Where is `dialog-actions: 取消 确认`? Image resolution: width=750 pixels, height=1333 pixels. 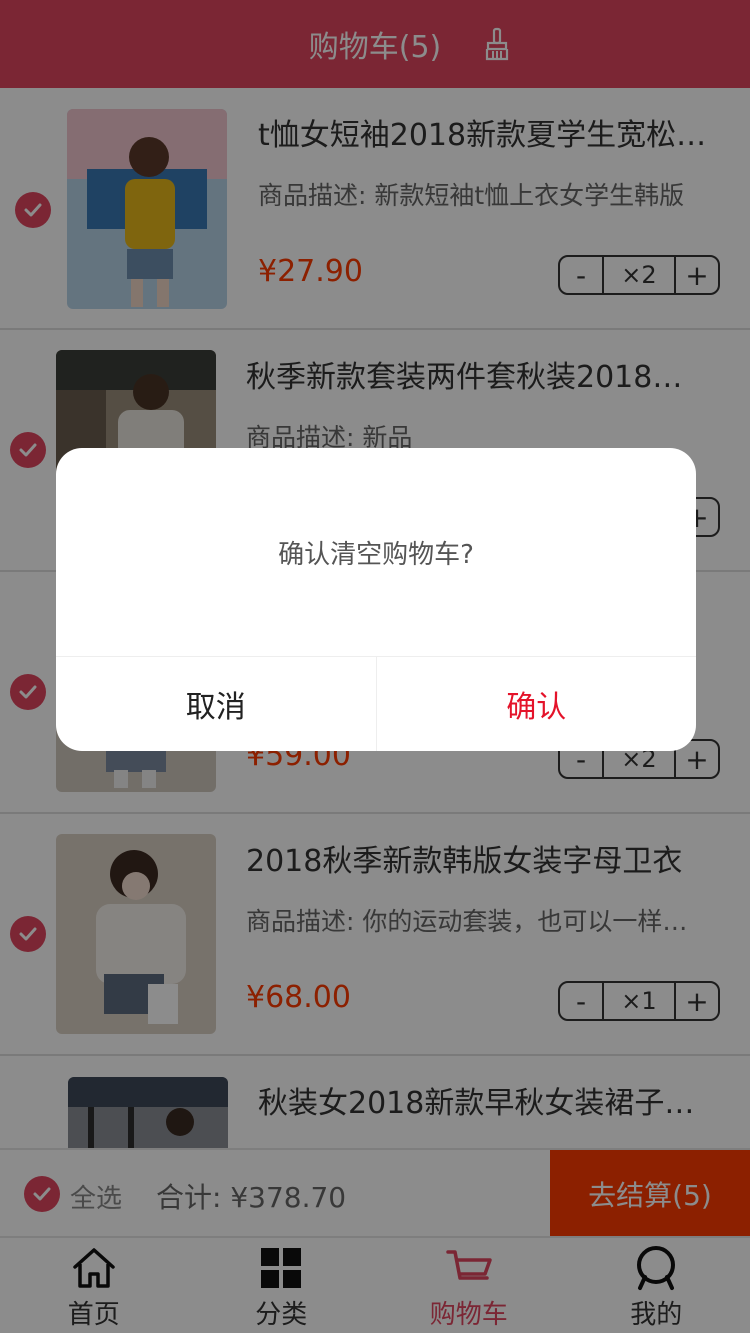
dialog-actions: 取消 确认 is located at coordinates (376, 703).